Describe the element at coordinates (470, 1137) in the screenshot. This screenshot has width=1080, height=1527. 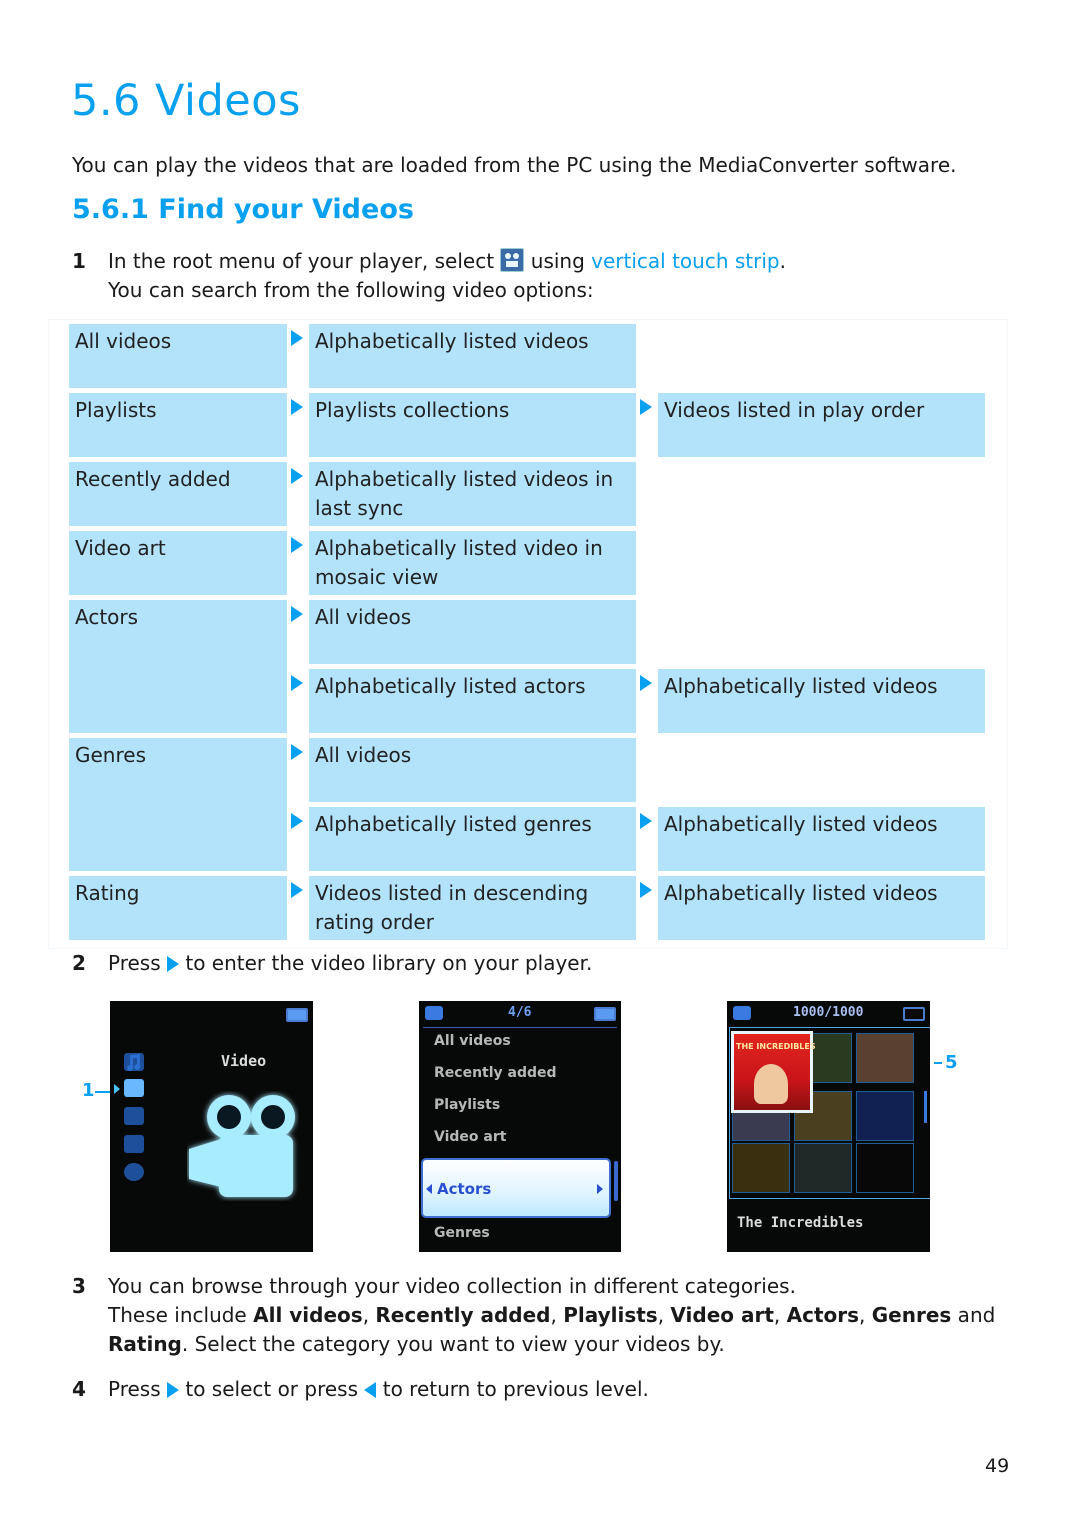
I see `menu-item: Video art` at that location.